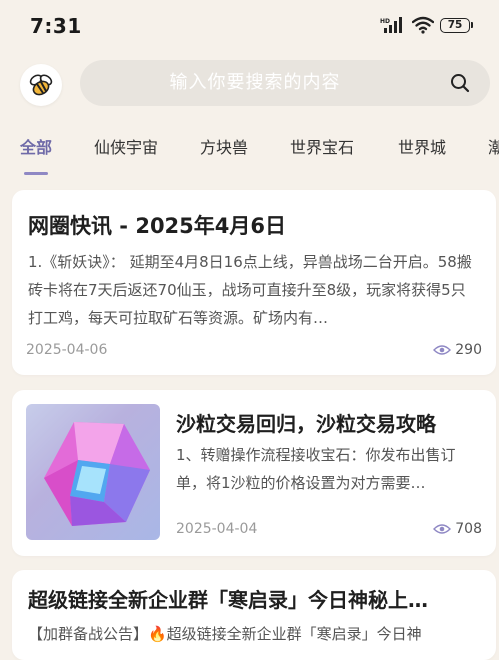 The image size is (499, 660). Describe the element at coordinates (391, 25) in the screenshot. I see `signal-icon: HD` at that location.